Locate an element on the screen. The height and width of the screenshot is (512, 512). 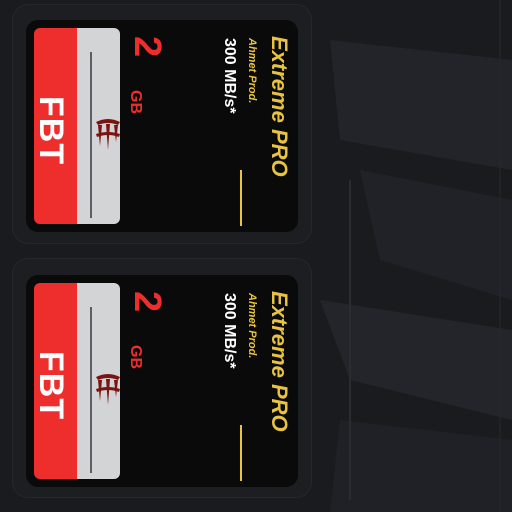
card-label-2: FBT is located at coordinates (77, 381).